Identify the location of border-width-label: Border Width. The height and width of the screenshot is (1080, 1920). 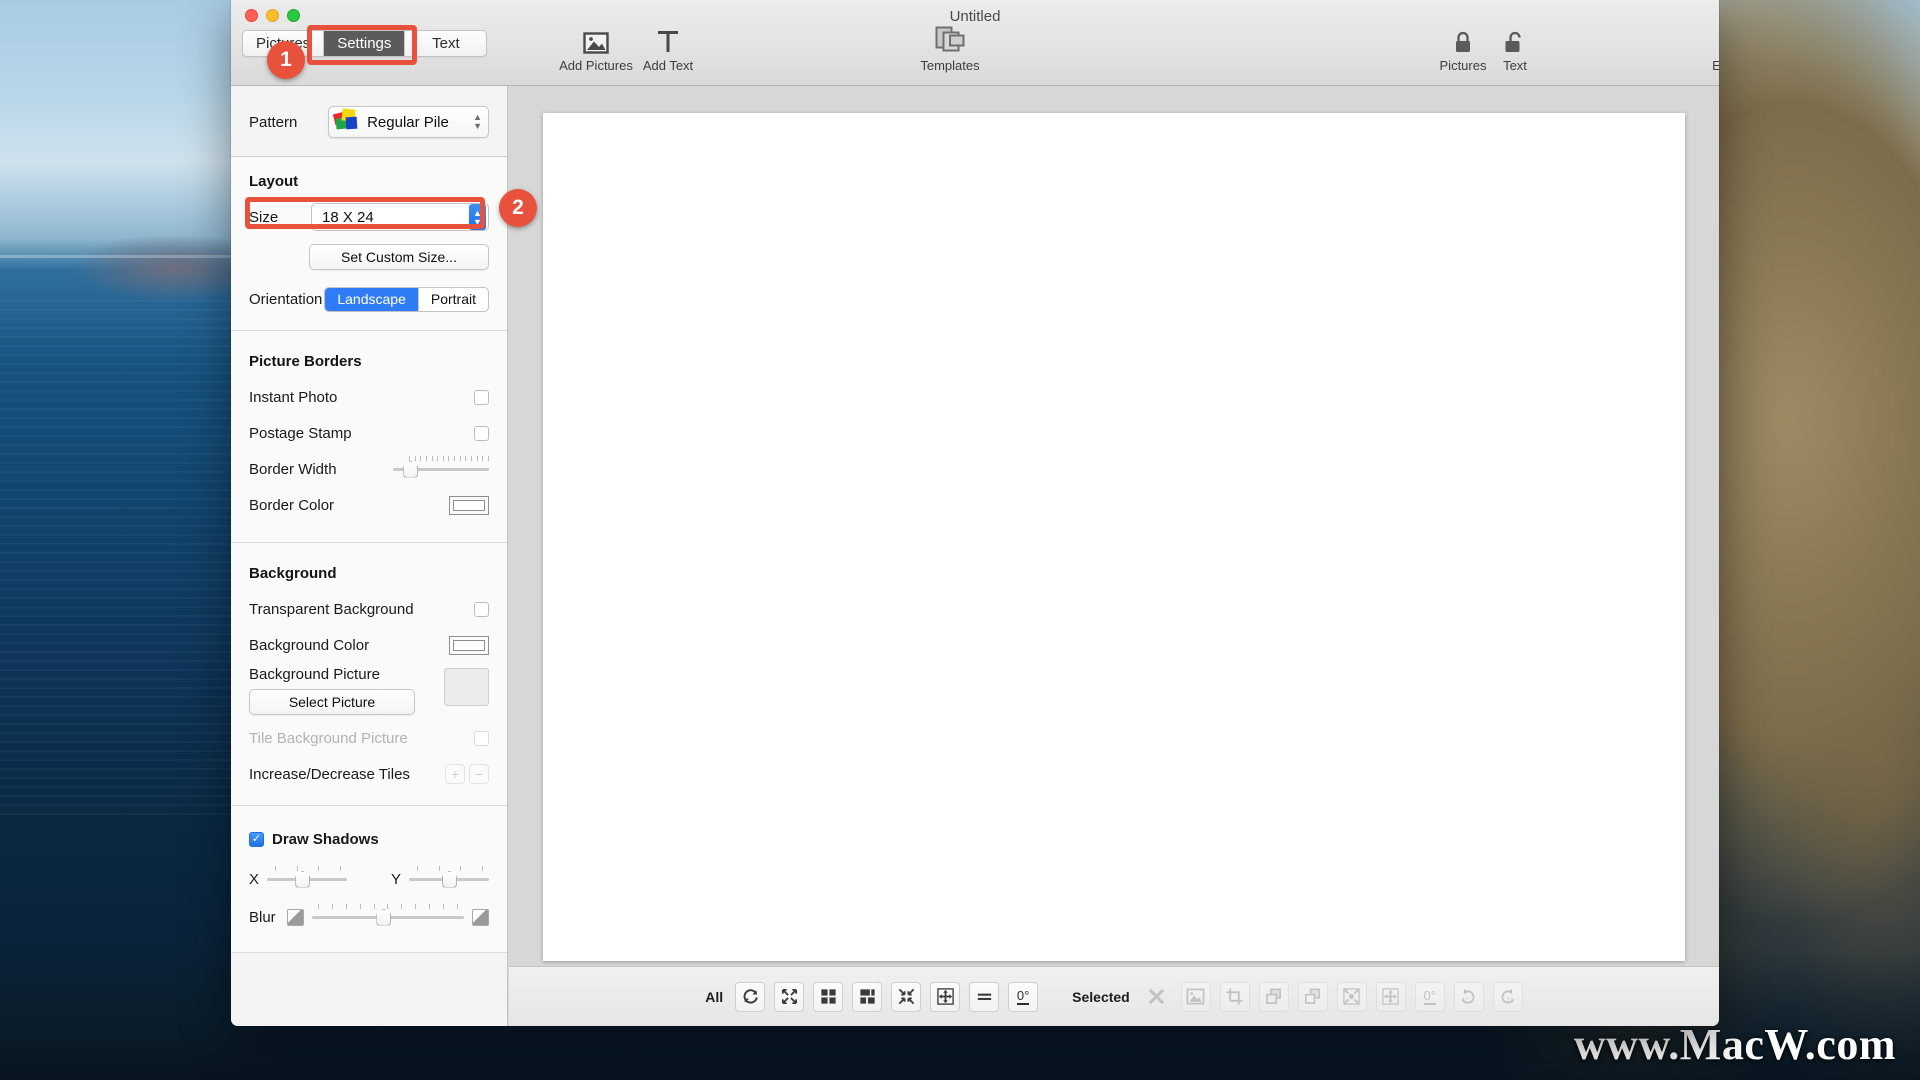
(293, 469).